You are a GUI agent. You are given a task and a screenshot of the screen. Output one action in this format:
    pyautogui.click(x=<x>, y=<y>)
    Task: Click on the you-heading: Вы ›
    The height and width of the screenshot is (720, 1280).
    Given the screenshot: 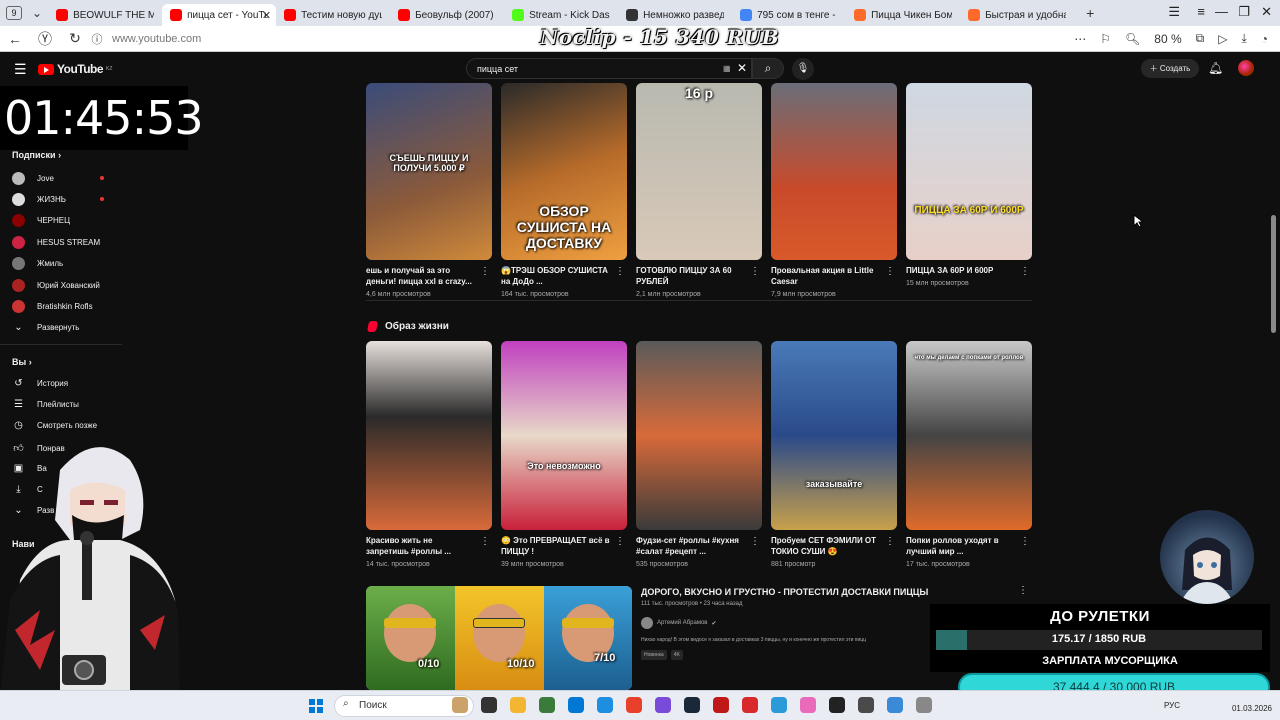 What is the action you would take?
    pyautogui.click(x=22, y=362)
    